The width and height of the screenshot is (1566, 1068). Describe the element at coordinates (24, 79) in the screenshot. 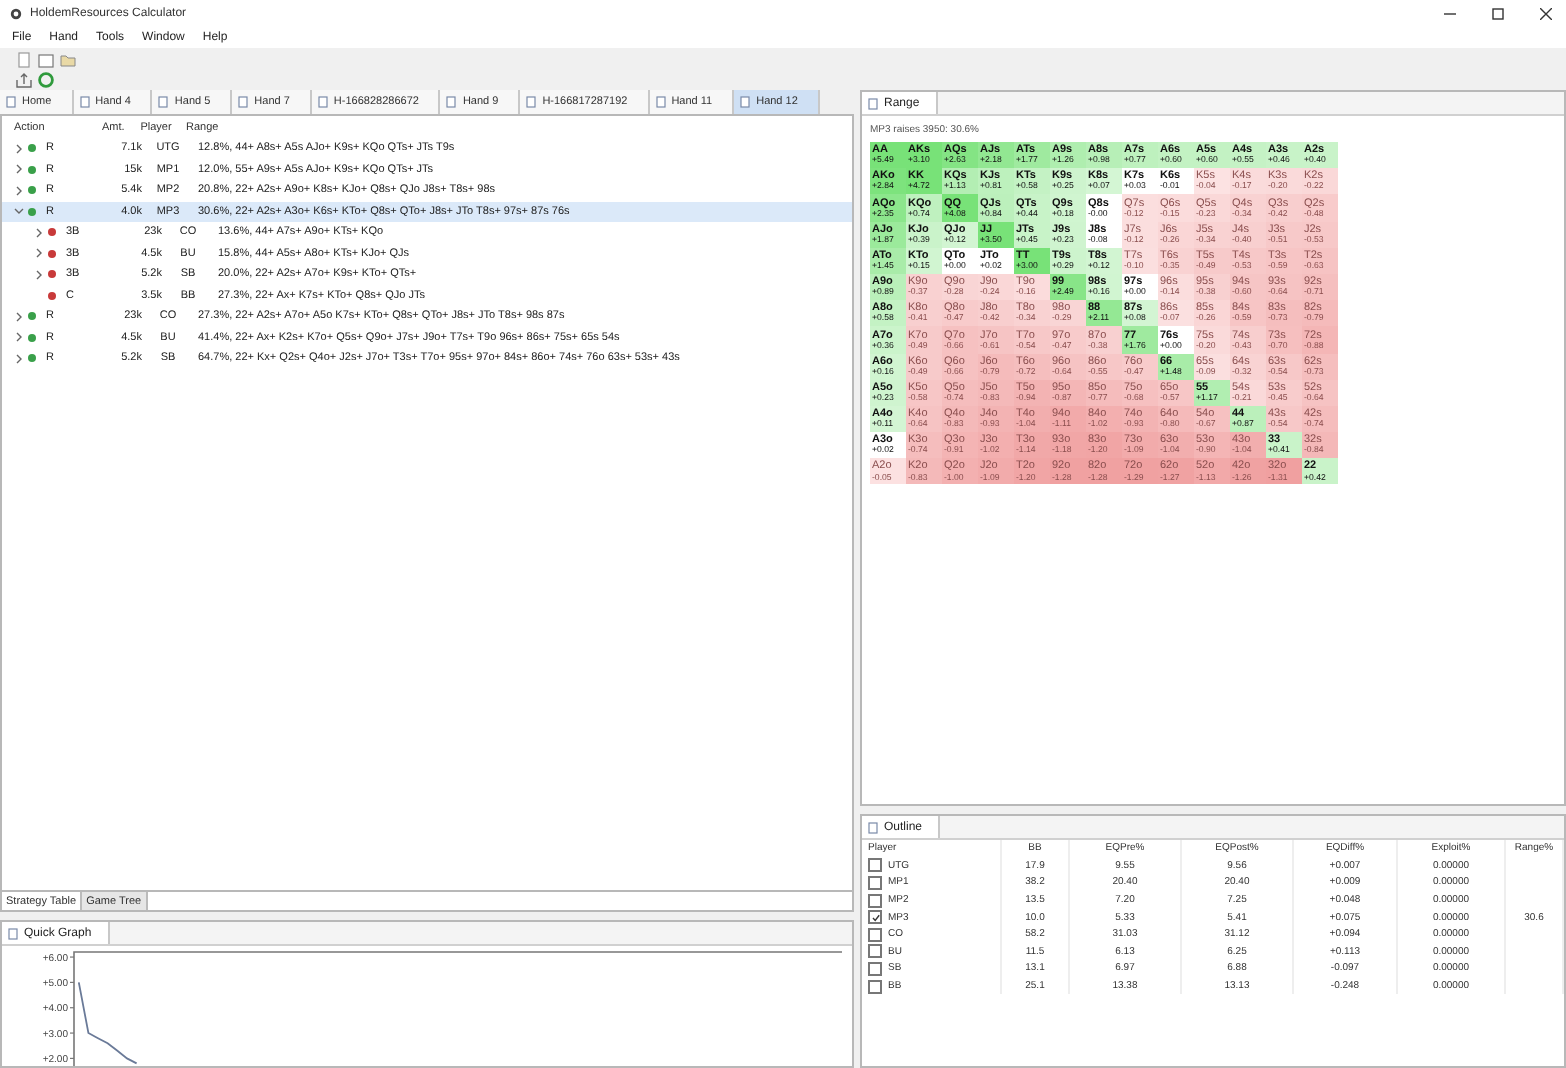

I see `export-button` at that location.